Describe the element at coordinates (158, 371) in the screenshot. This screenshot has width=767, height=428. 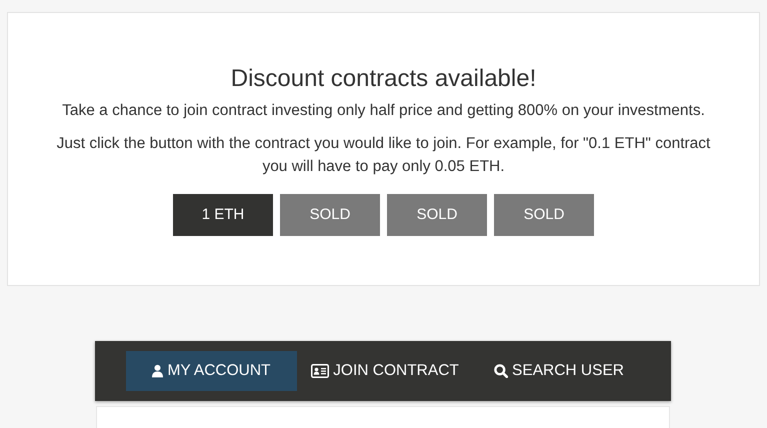
I see `user-icon` at that location.